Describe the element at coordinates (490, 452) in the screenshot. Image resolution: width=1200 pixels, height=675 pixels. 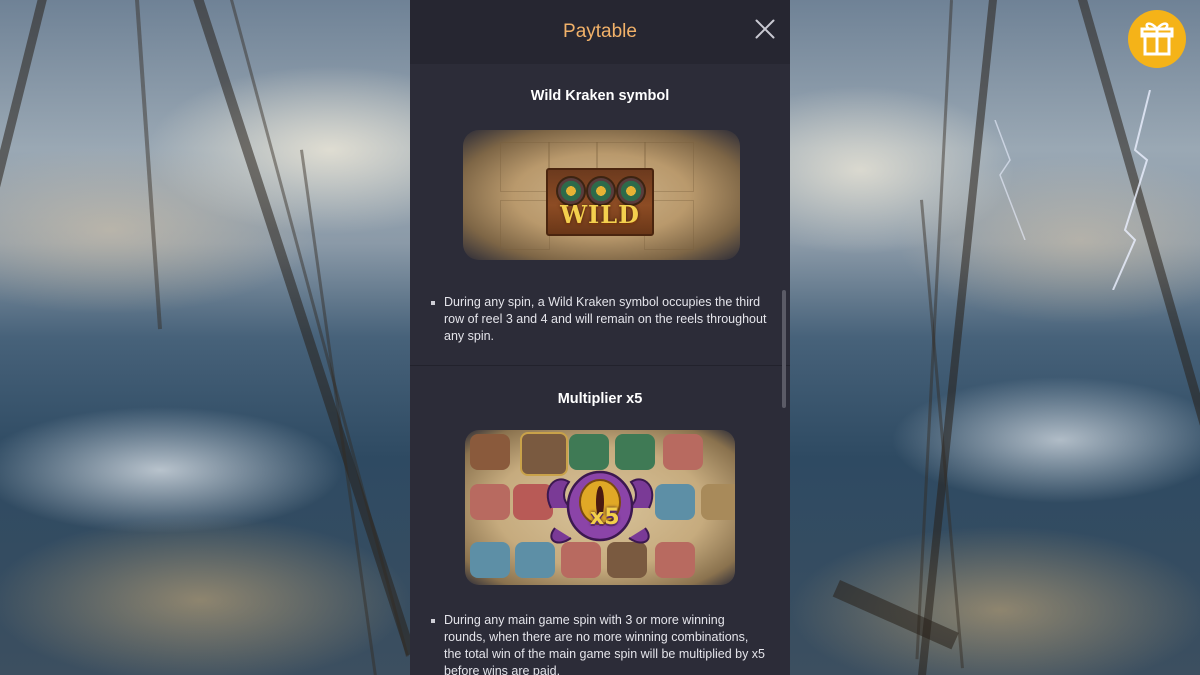
I see `symbol-pirate-icon` at that location.